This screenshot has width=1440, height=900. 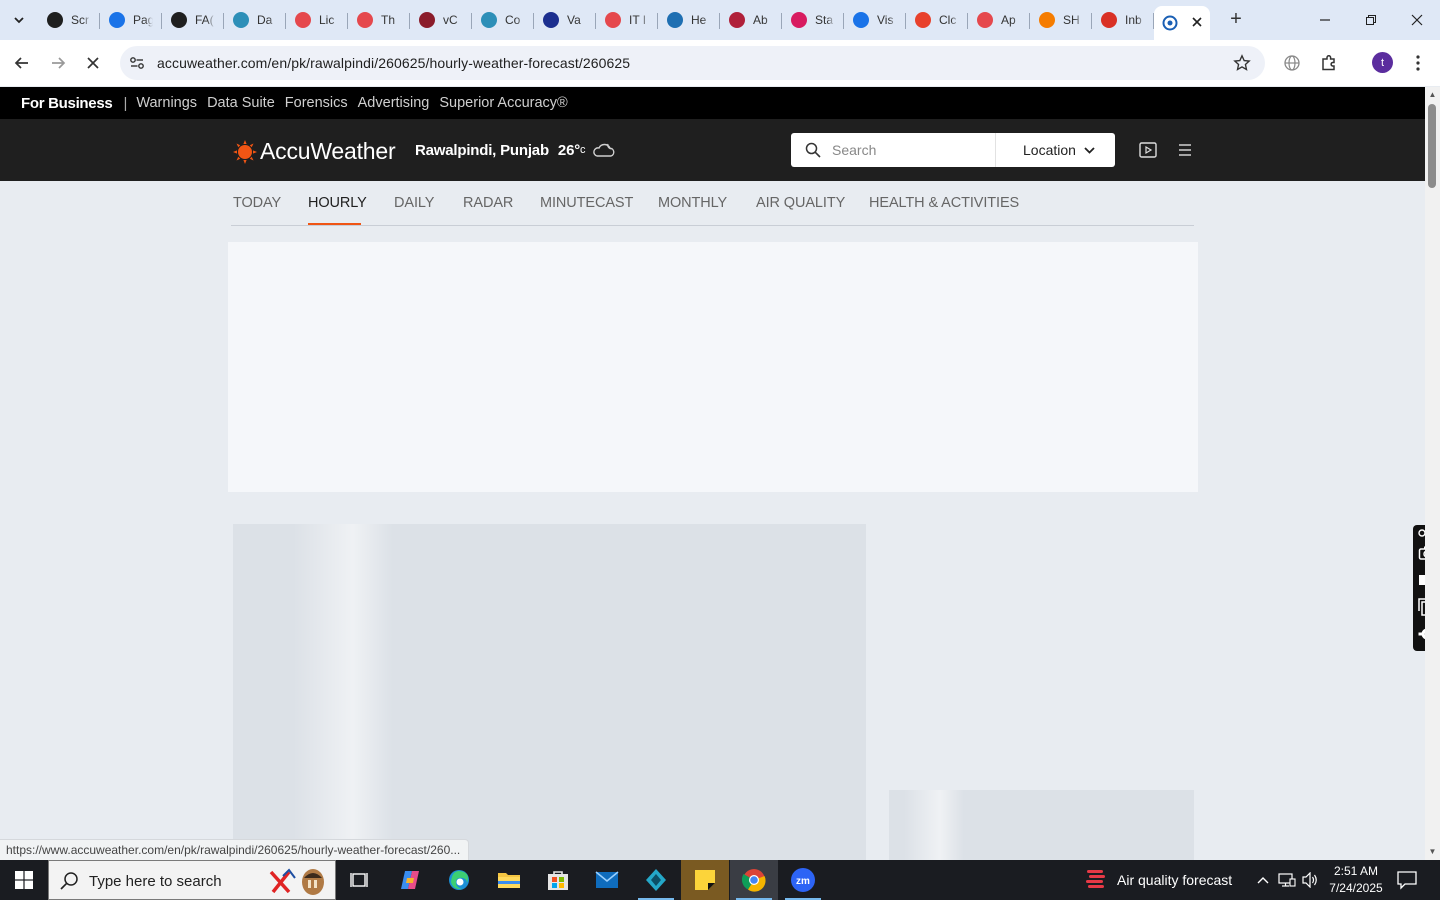 I want to click on bookmark-star-icon, so click(x=1242, y=63).